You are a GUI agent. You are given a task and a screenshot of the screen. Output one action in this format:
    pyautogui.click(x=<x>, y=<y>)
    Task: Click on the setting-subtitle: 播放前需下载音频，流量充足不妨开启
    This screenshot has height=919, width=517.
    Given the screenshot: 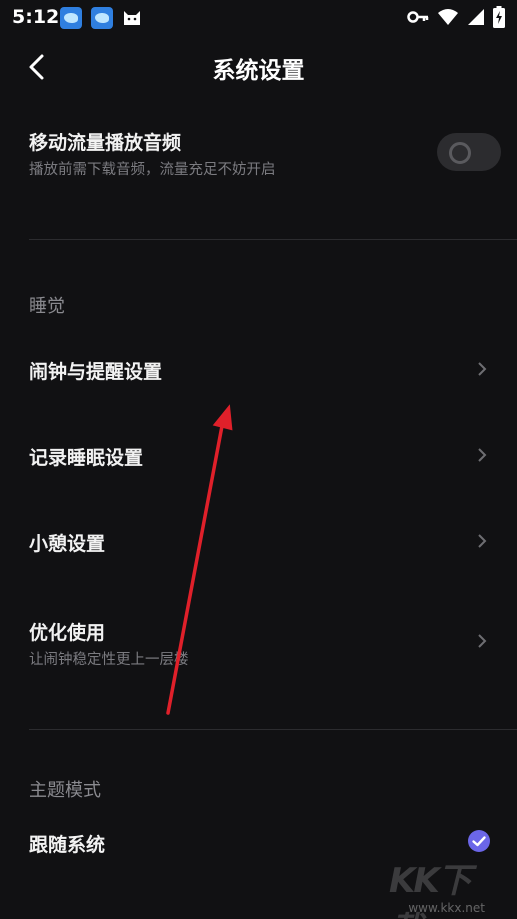 What is the action you would take?
    pyautogui.click(x=152, y=170)
    